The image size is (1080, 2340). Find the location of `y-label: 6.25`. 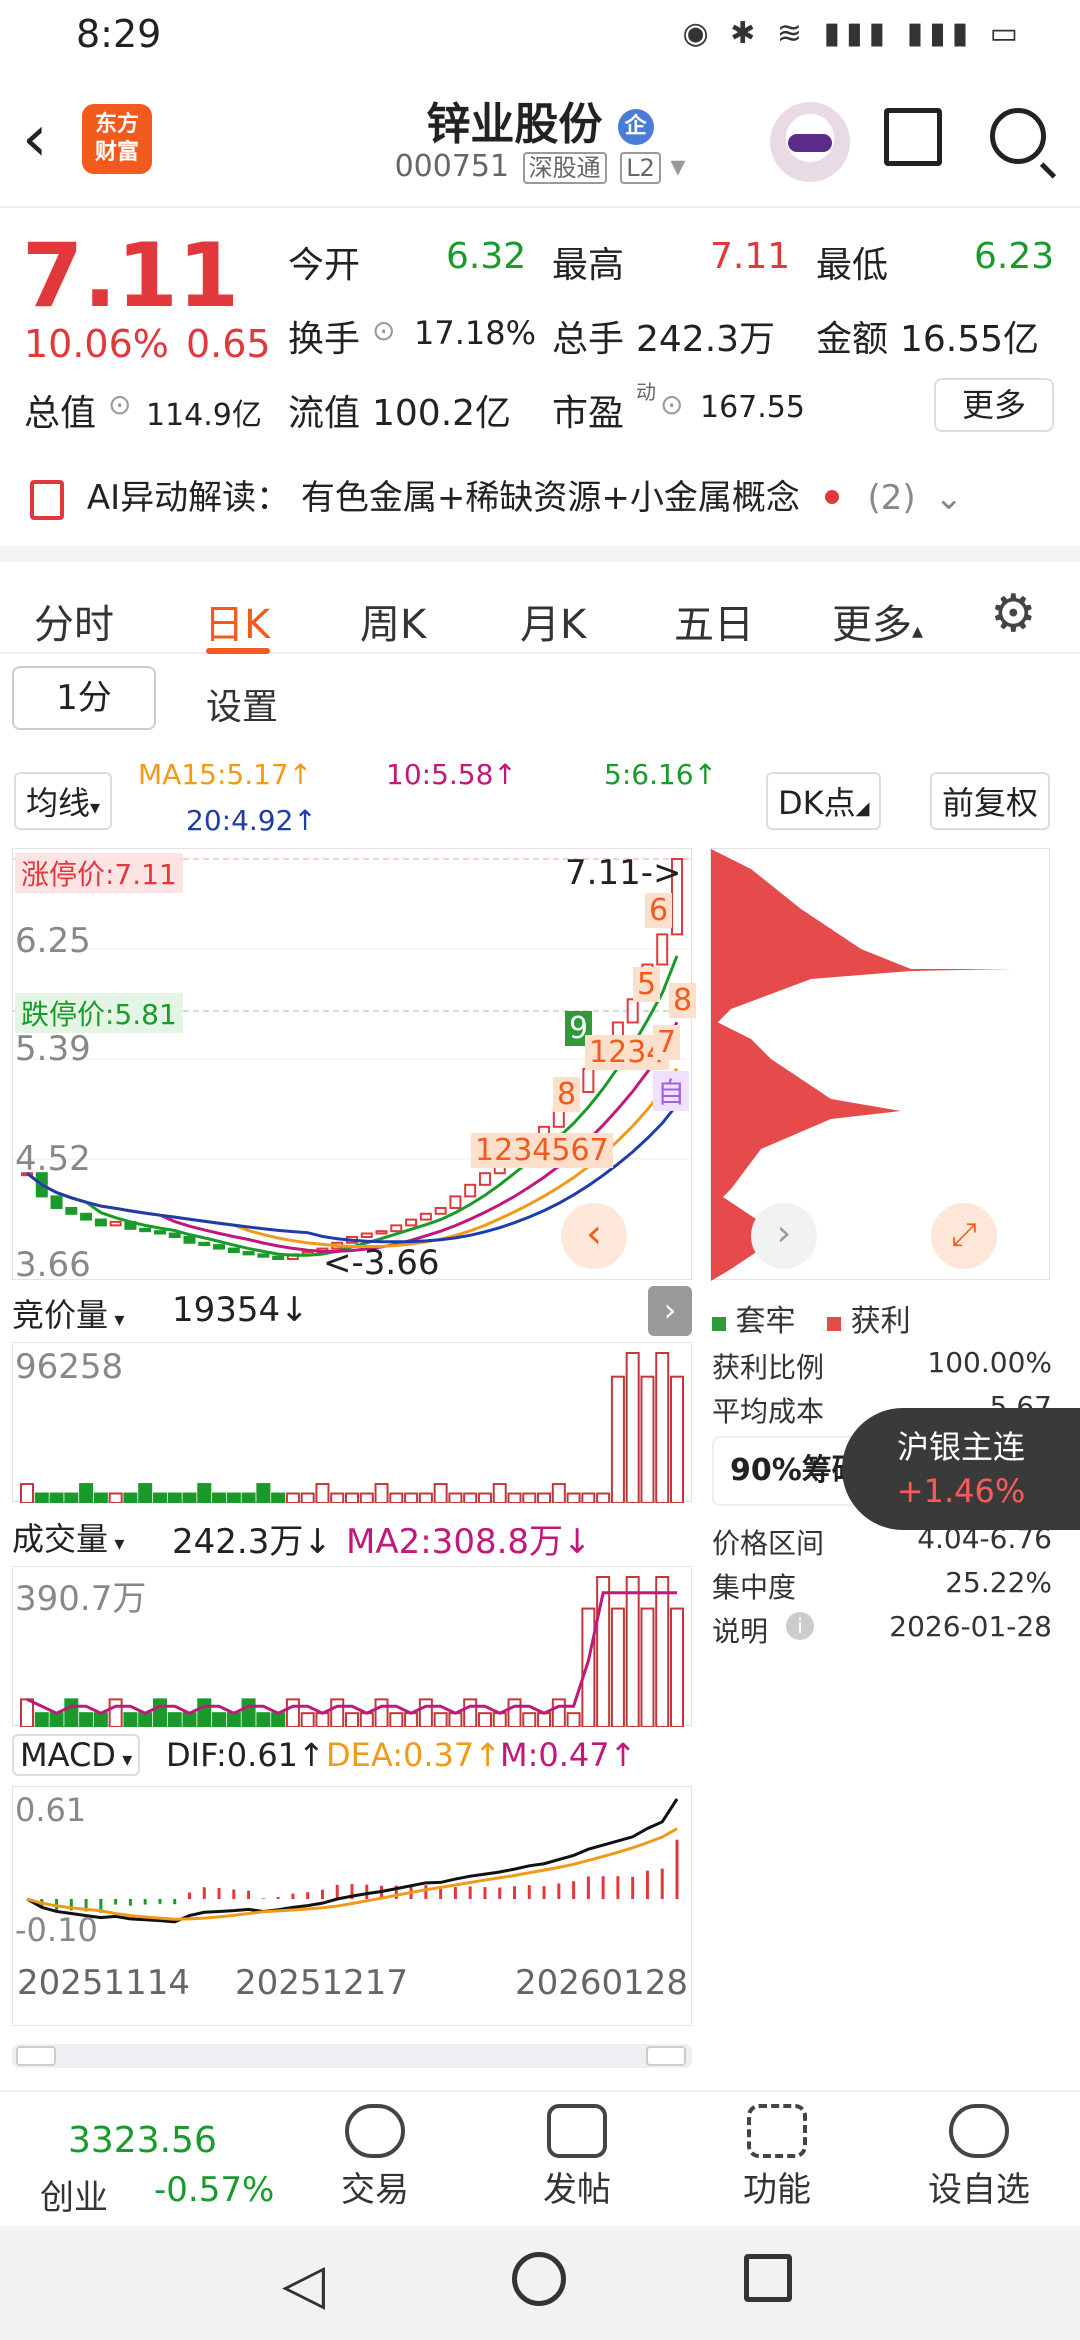

y-label: 6.25 is located at coordinates (53, 941).